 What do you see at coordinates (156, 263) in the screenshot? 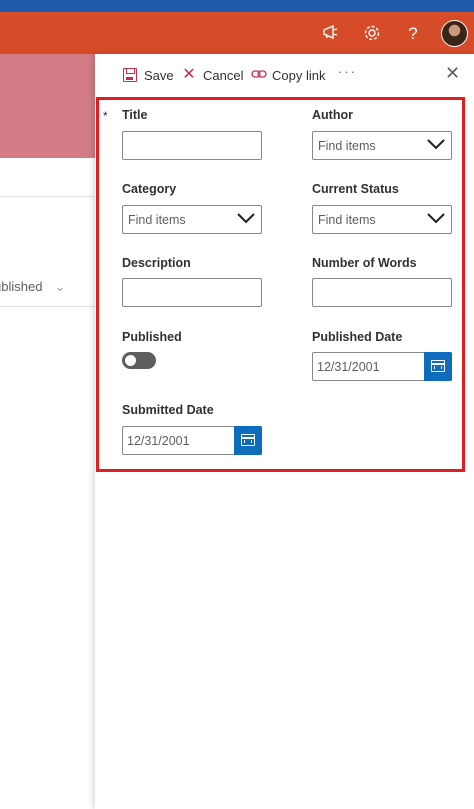
I see `description-label: Description` at bounding box center [156, 263].